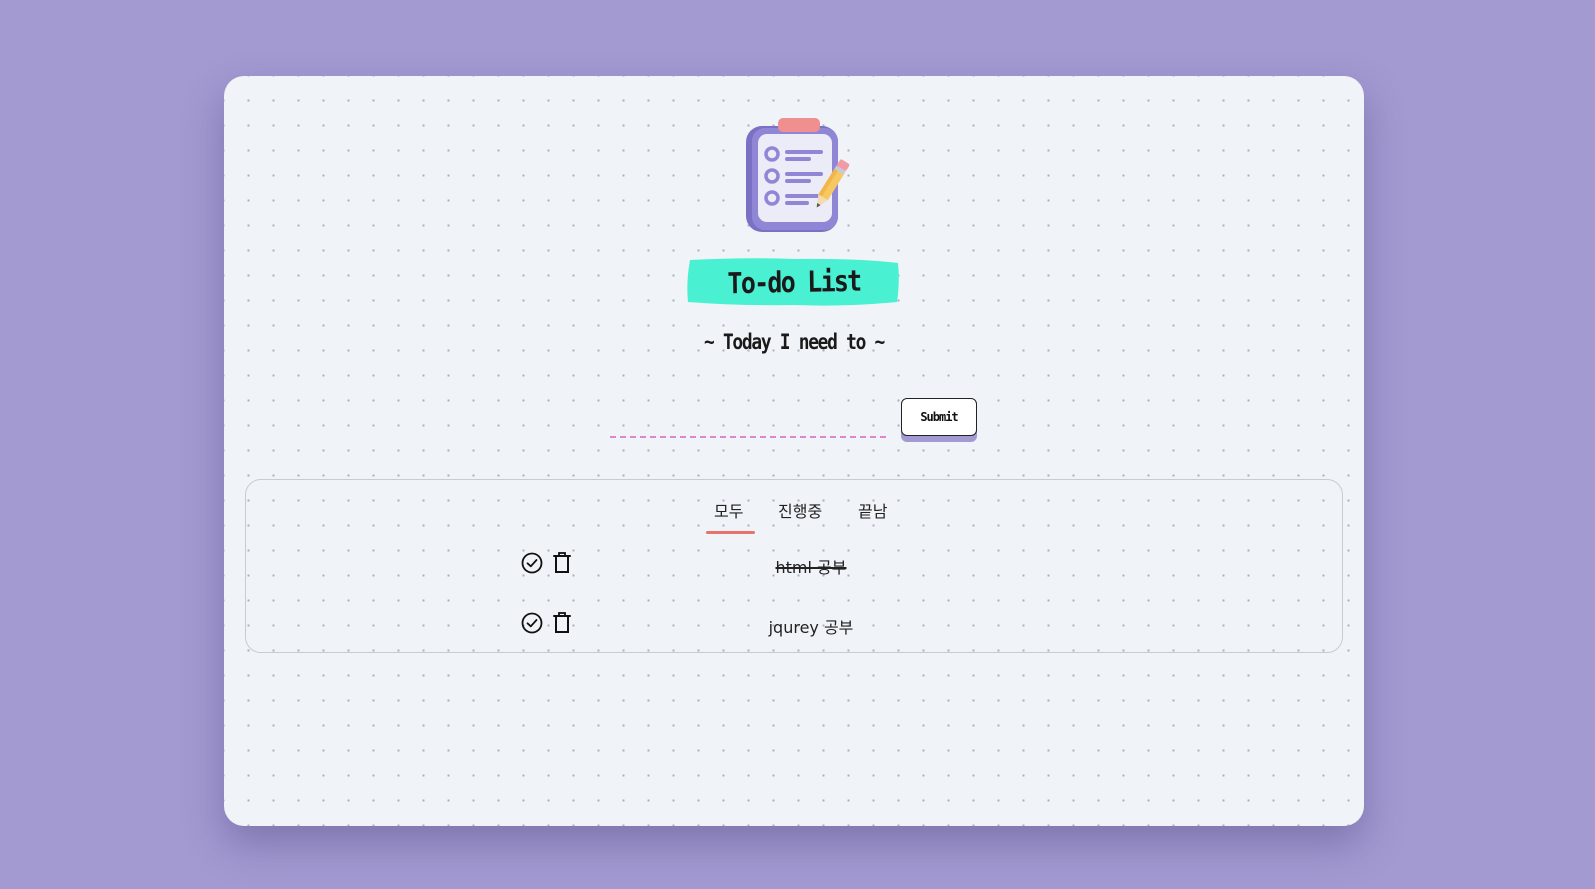 The width and height of the screenshot is (1595, 889). Describe the element at coordinates (800, 510) in the screenshot. I see `tab-in-progress: 진행중` at that location.